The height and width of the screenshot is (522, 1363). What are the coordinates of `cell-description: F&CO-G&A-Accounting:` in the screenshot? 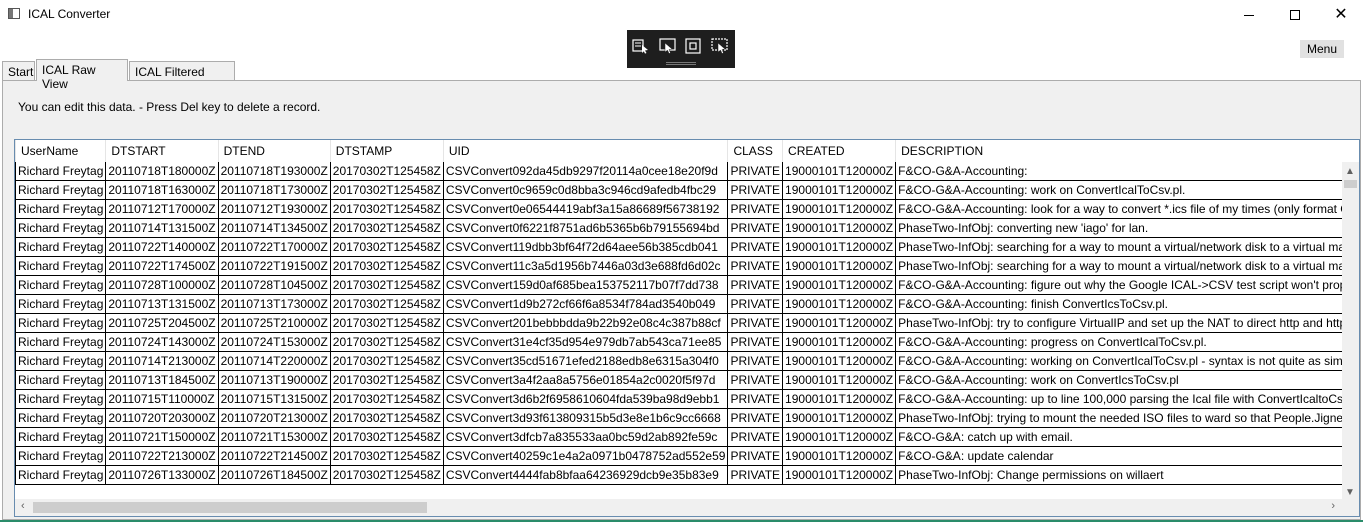 It's located at (1127, 171).